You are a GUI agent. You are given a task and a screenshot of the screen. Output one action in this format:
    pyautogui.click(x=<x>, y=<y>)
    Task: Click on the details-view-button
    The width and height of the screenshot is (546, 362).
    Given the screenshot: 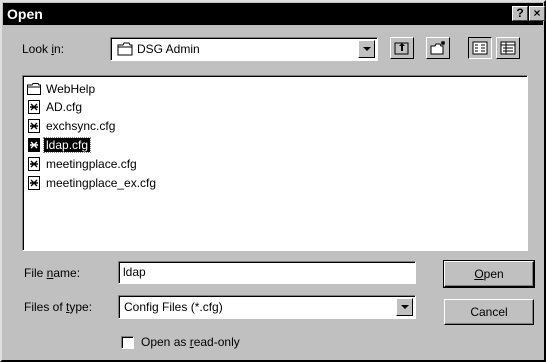 What is the action you would take?
    pyautogui.click(x=508, y=48)
    